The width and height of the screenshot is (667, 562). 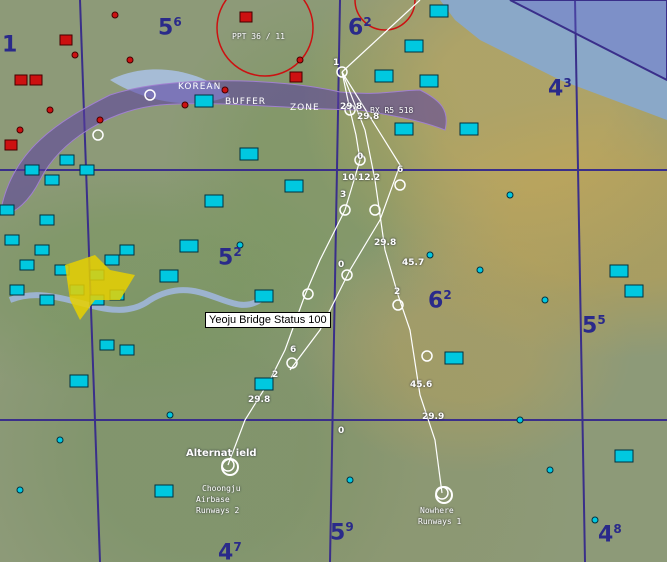 I want to click on buffer-zone-label: KOREAN, so click(x=200, y=87).